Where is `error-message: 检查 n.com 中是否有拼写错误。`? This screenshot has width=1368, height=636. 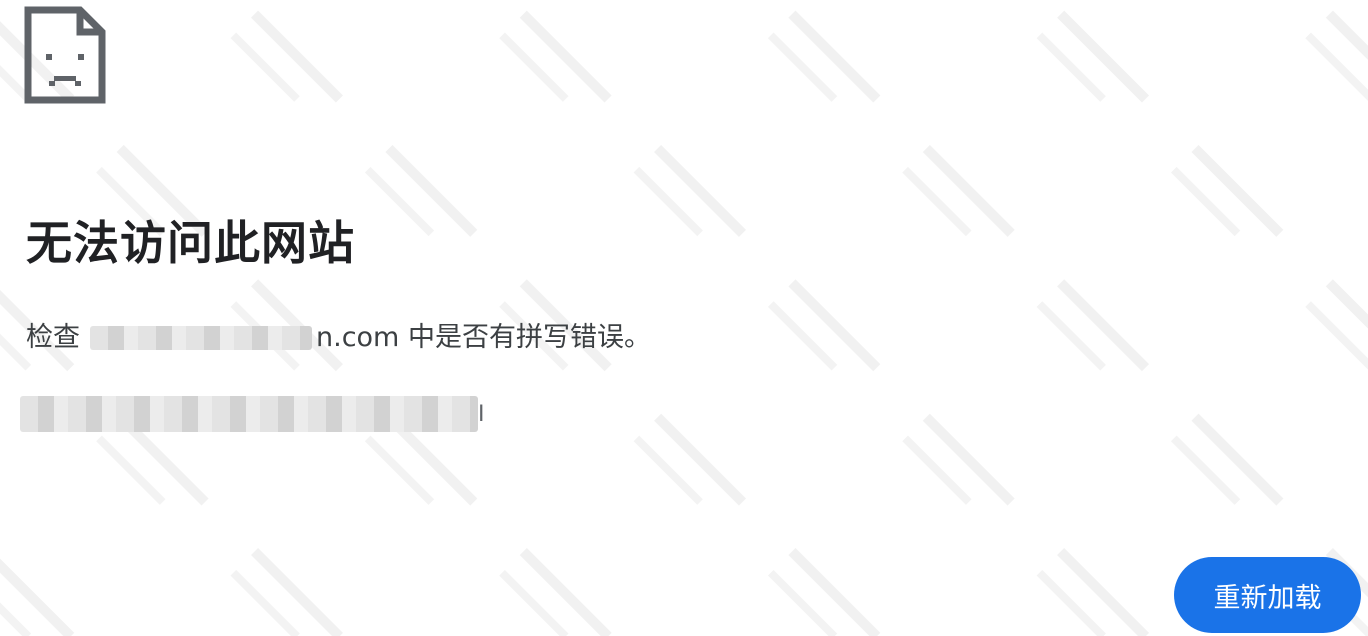
error-message: 检查 n.com 中是否有拼写错误。 is located at coordinates (338, 338).